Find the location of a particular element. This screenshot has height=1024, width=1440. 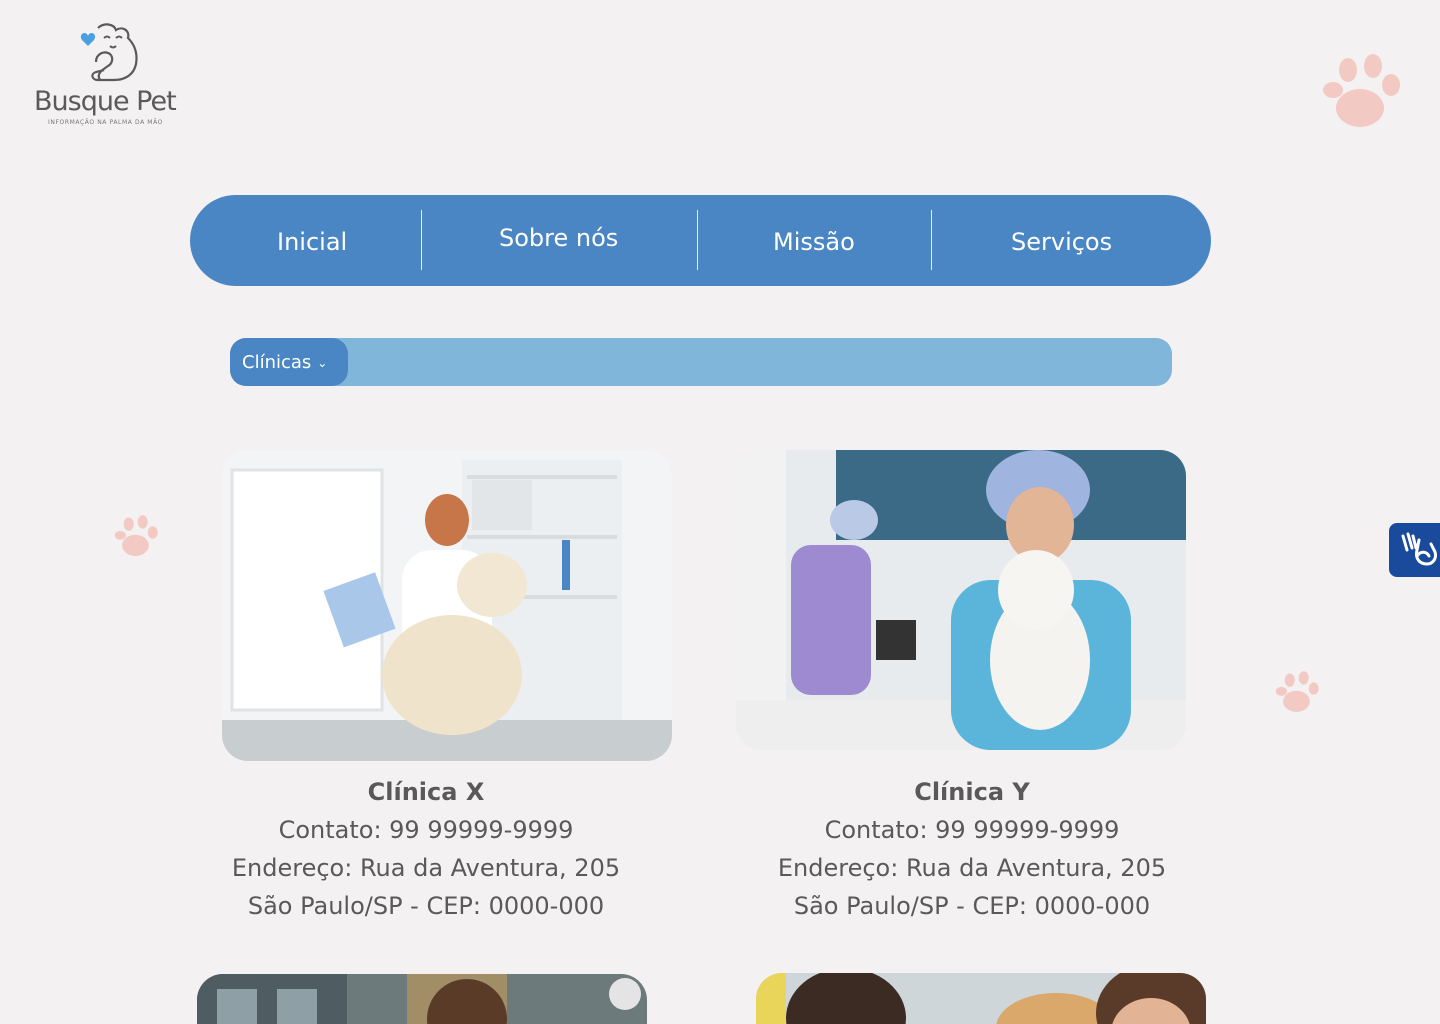

sign-language-icon is located at coordinates (1419, 549).